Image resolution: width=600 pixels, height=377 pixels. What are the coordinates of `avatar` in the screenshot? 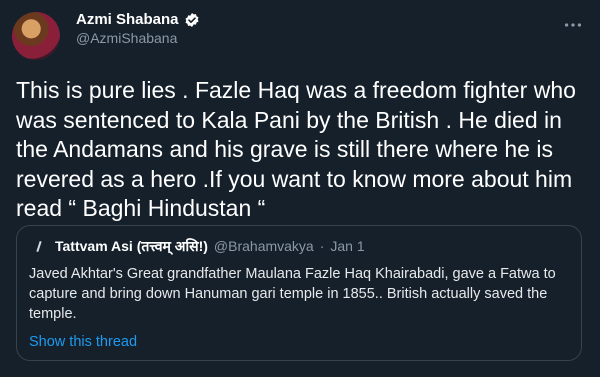 It's located at (36, 36).